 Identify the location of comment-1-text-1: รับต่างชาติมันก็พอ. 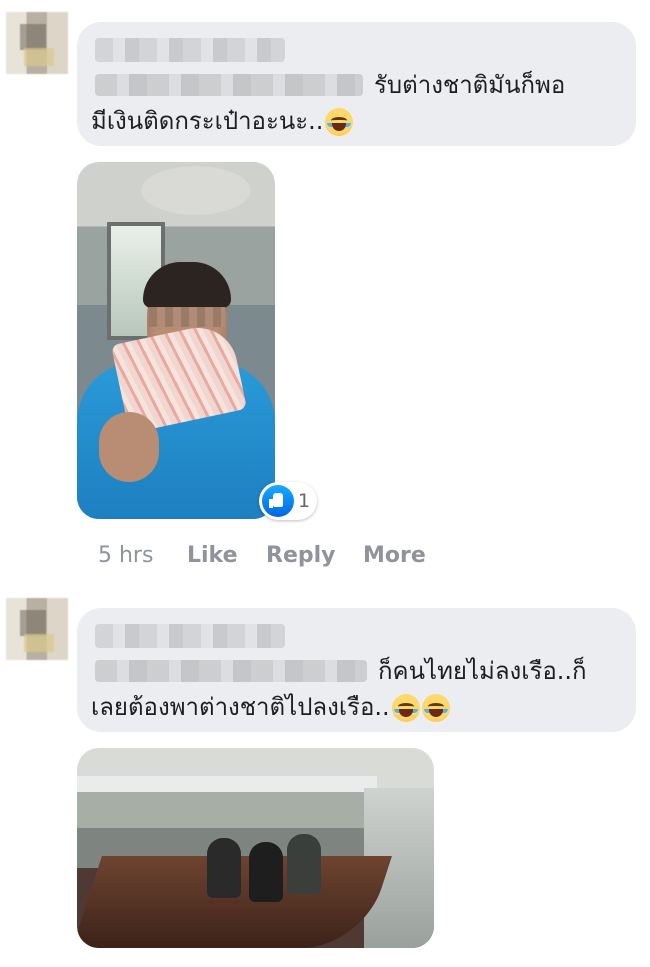
(470, 85).